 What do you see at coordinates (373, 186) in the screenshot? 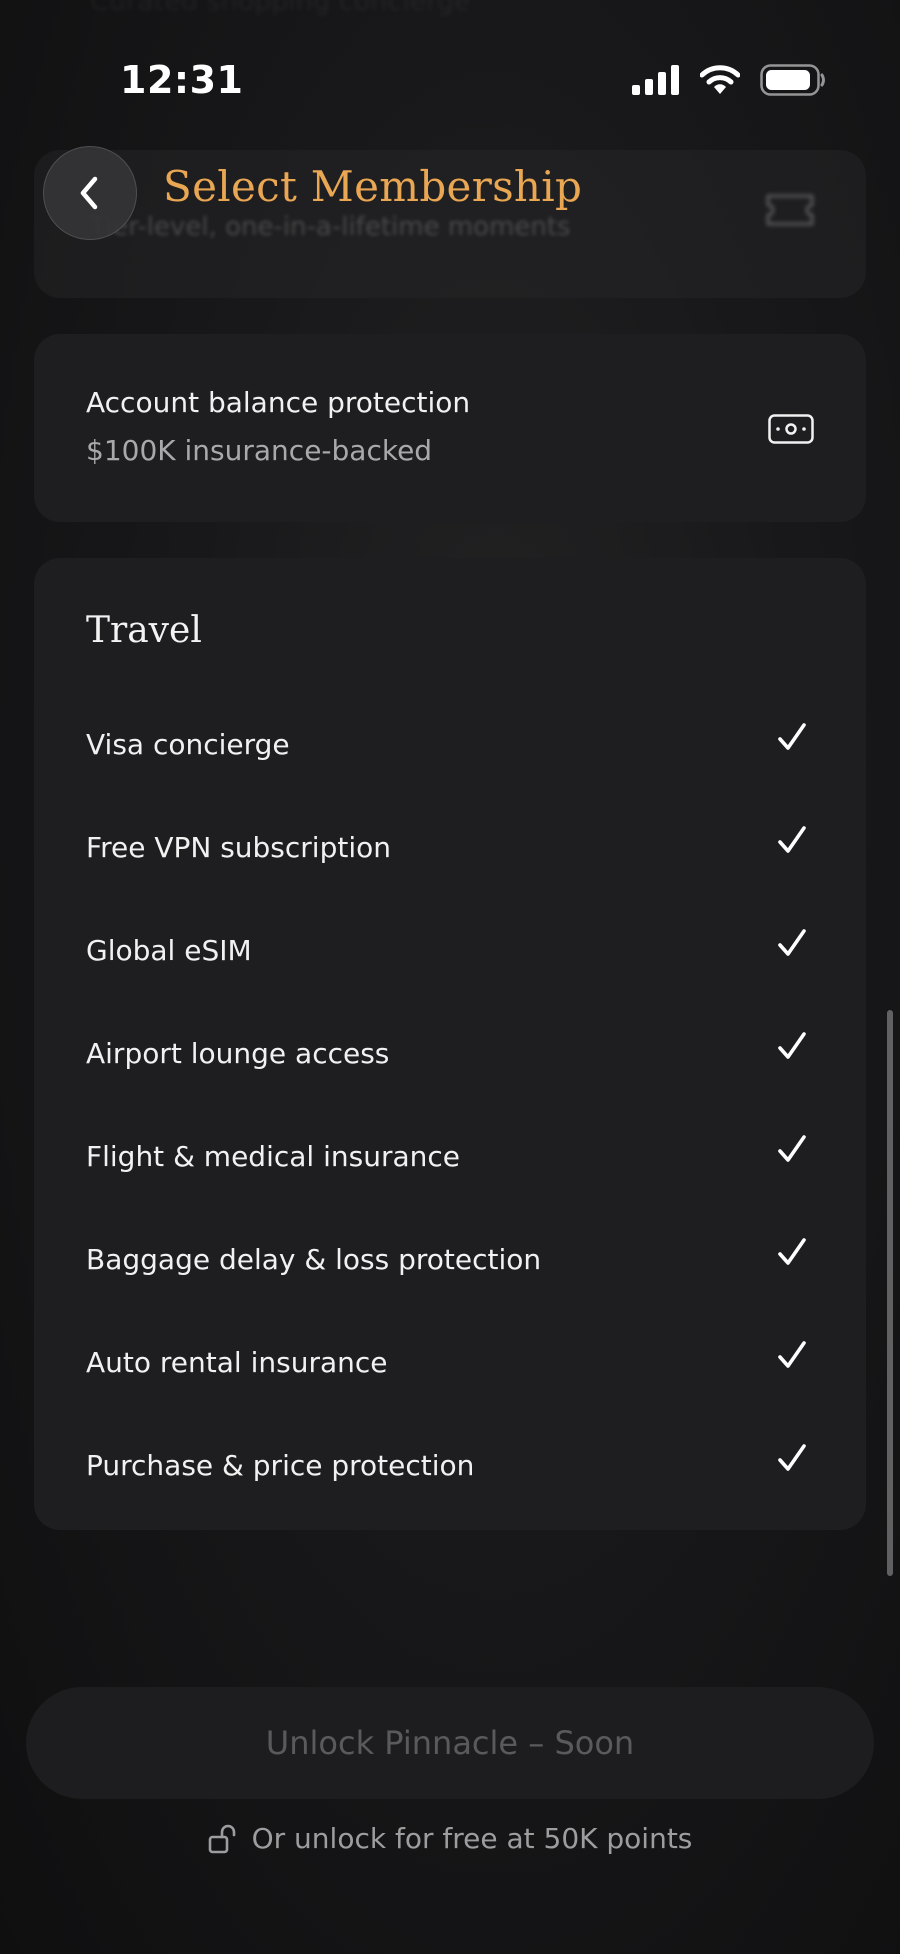
I see `page-title: Select Membership` at bounding box center [373, 186].